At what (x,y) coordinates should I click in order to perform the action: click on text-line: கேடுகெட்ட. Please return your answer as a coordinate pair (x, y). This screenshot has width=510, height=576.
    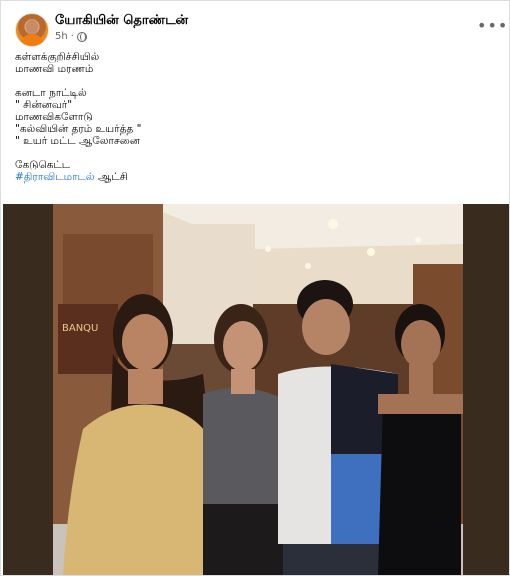
    Looking at the image, I should click on (43, 165).